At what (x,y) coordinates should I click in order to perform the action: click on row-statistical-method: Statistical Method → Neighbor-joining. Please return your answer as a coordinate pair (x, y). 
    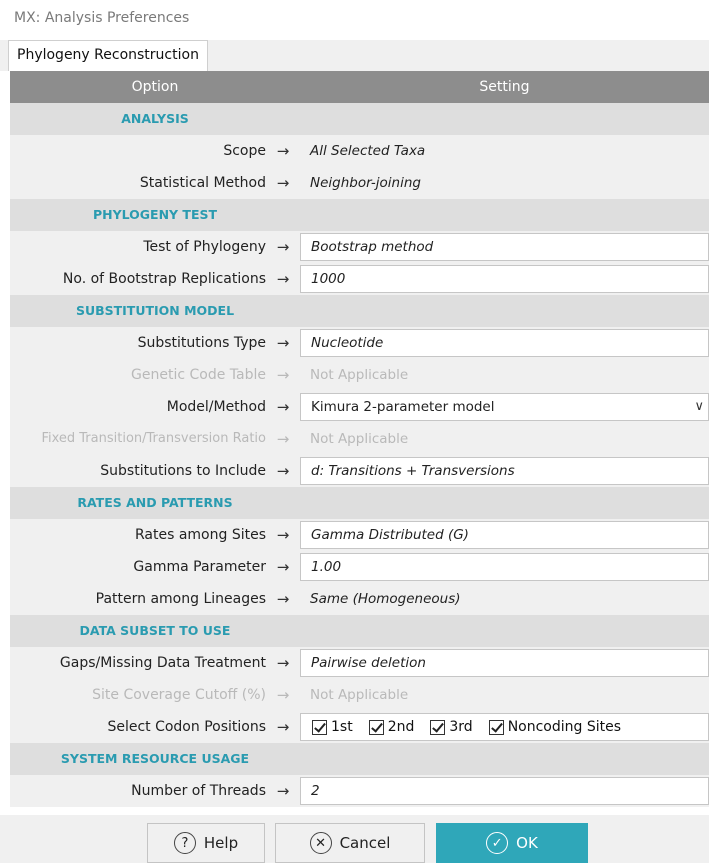
    Looking at the image, I should click on (359, 183).